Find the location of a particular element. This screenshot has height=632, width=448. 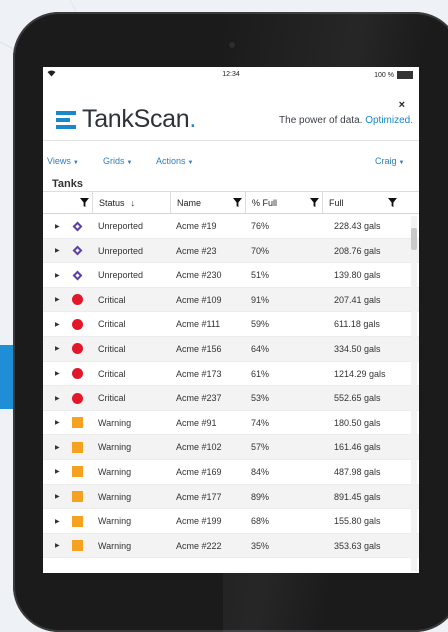

name-cell: Acme #156 is located at coordinates (199, 348).